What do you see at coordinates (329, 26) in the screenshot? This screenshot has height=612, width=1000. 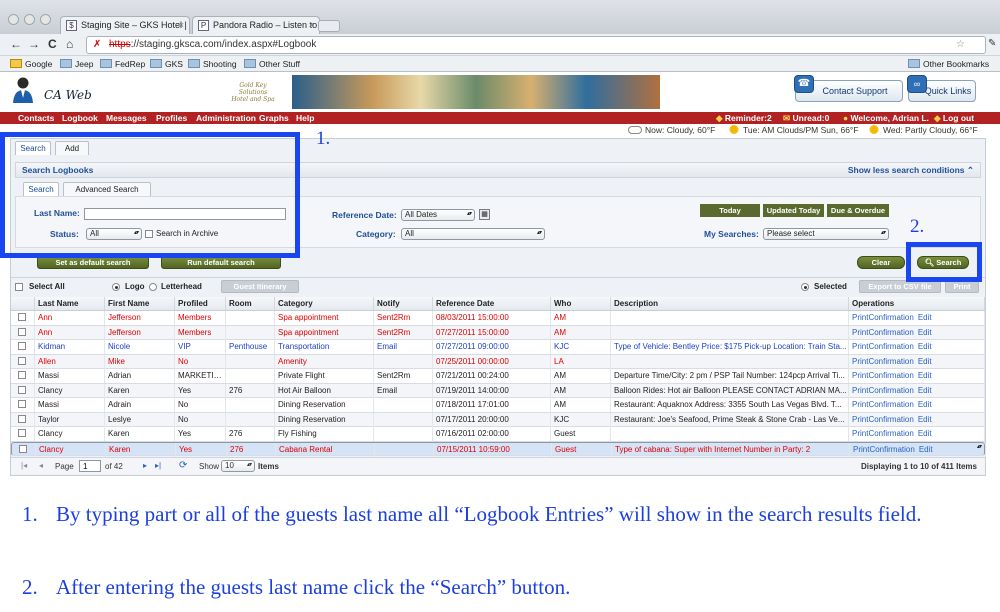 I see `new-tab-button` at bounding box center [329, 26].